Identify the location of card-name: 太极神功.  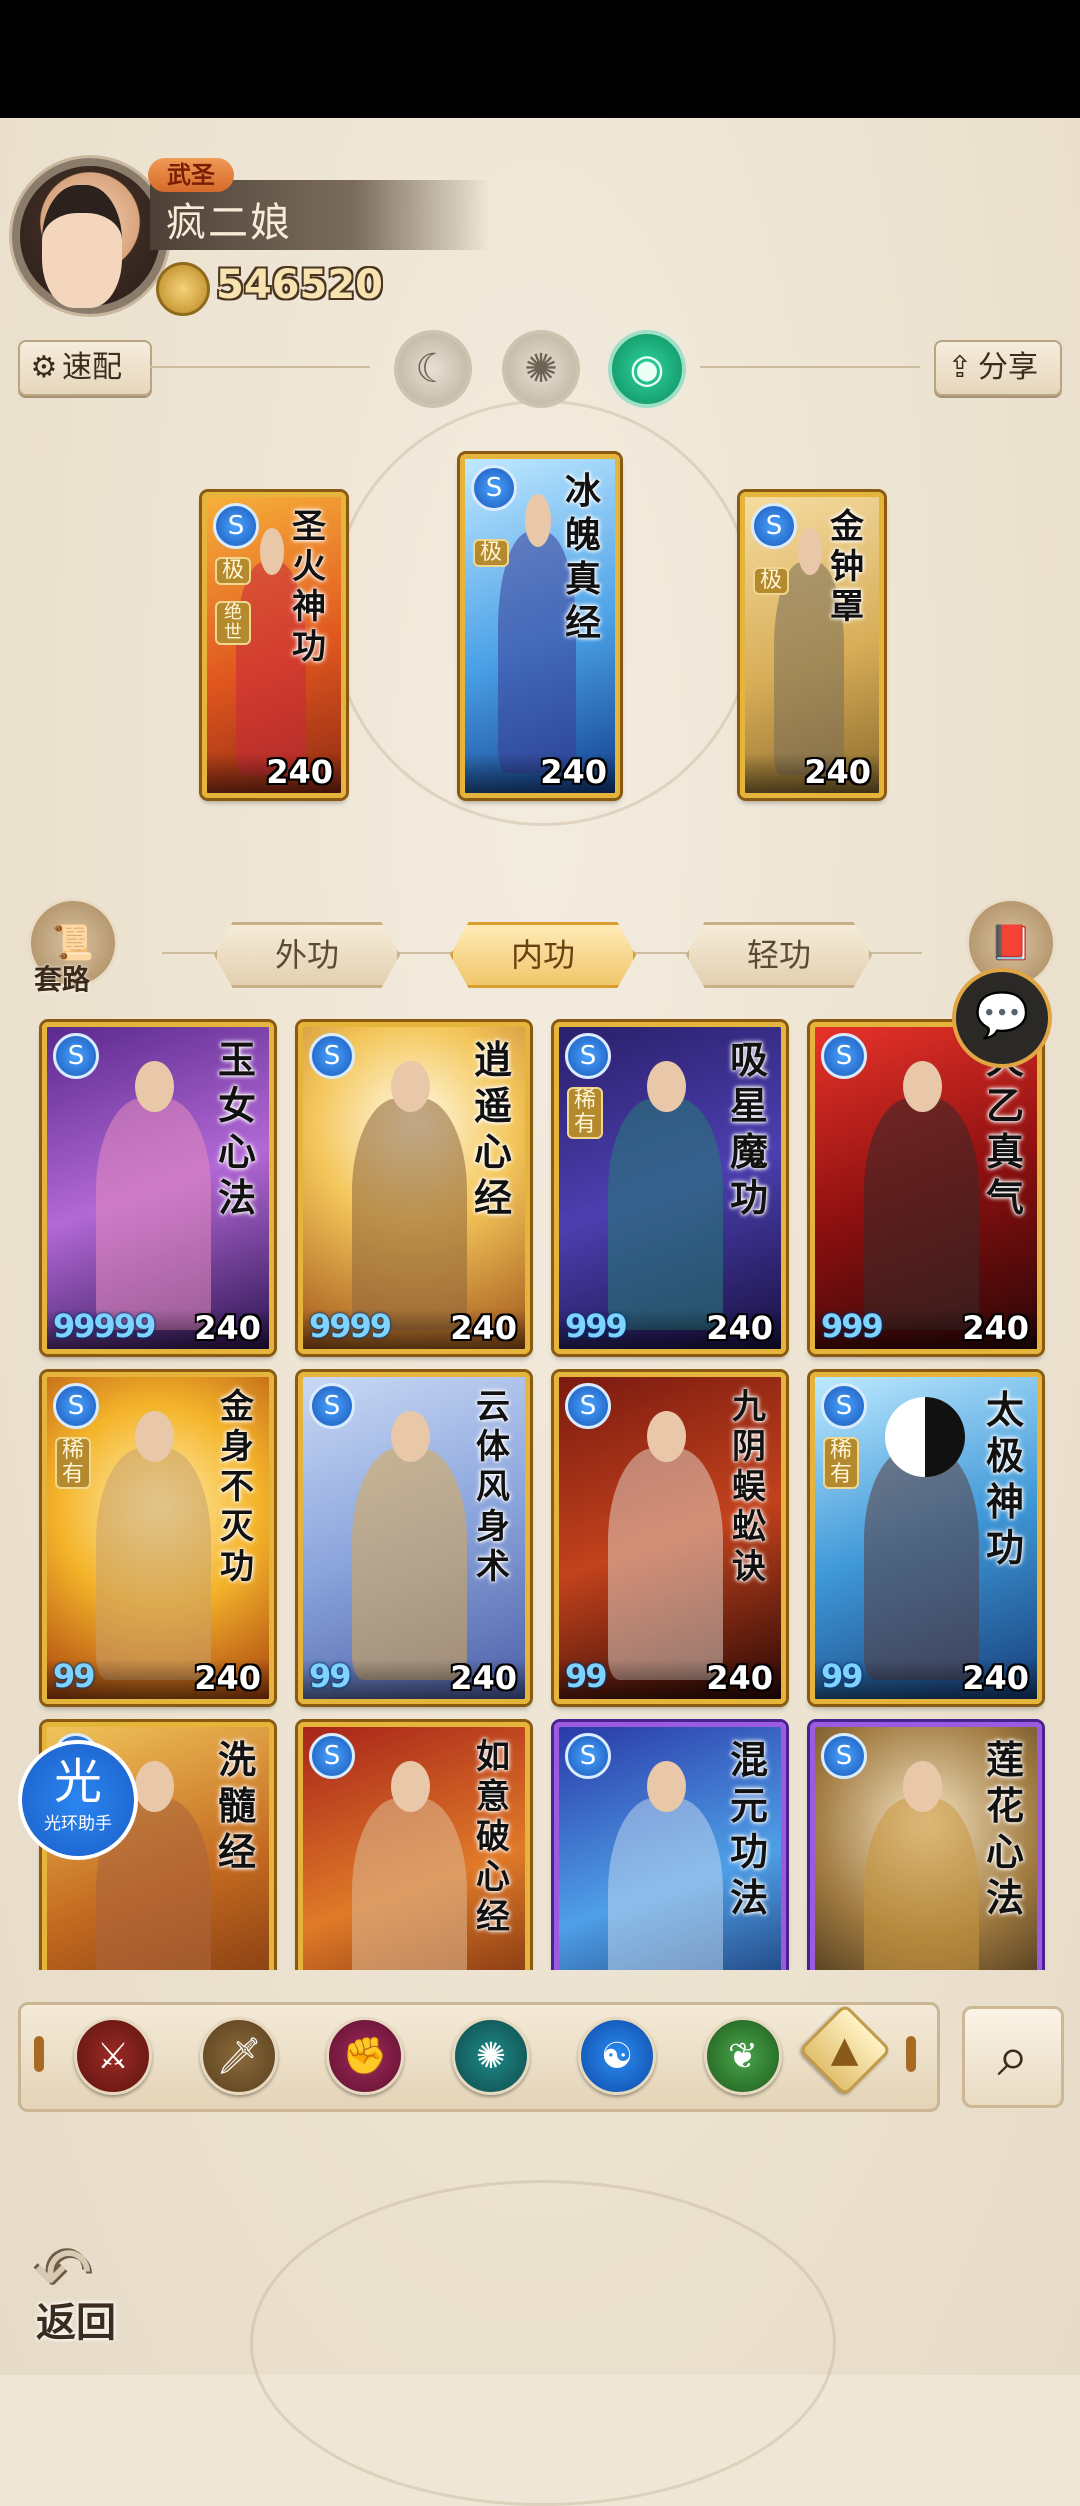
(1004, 1478).